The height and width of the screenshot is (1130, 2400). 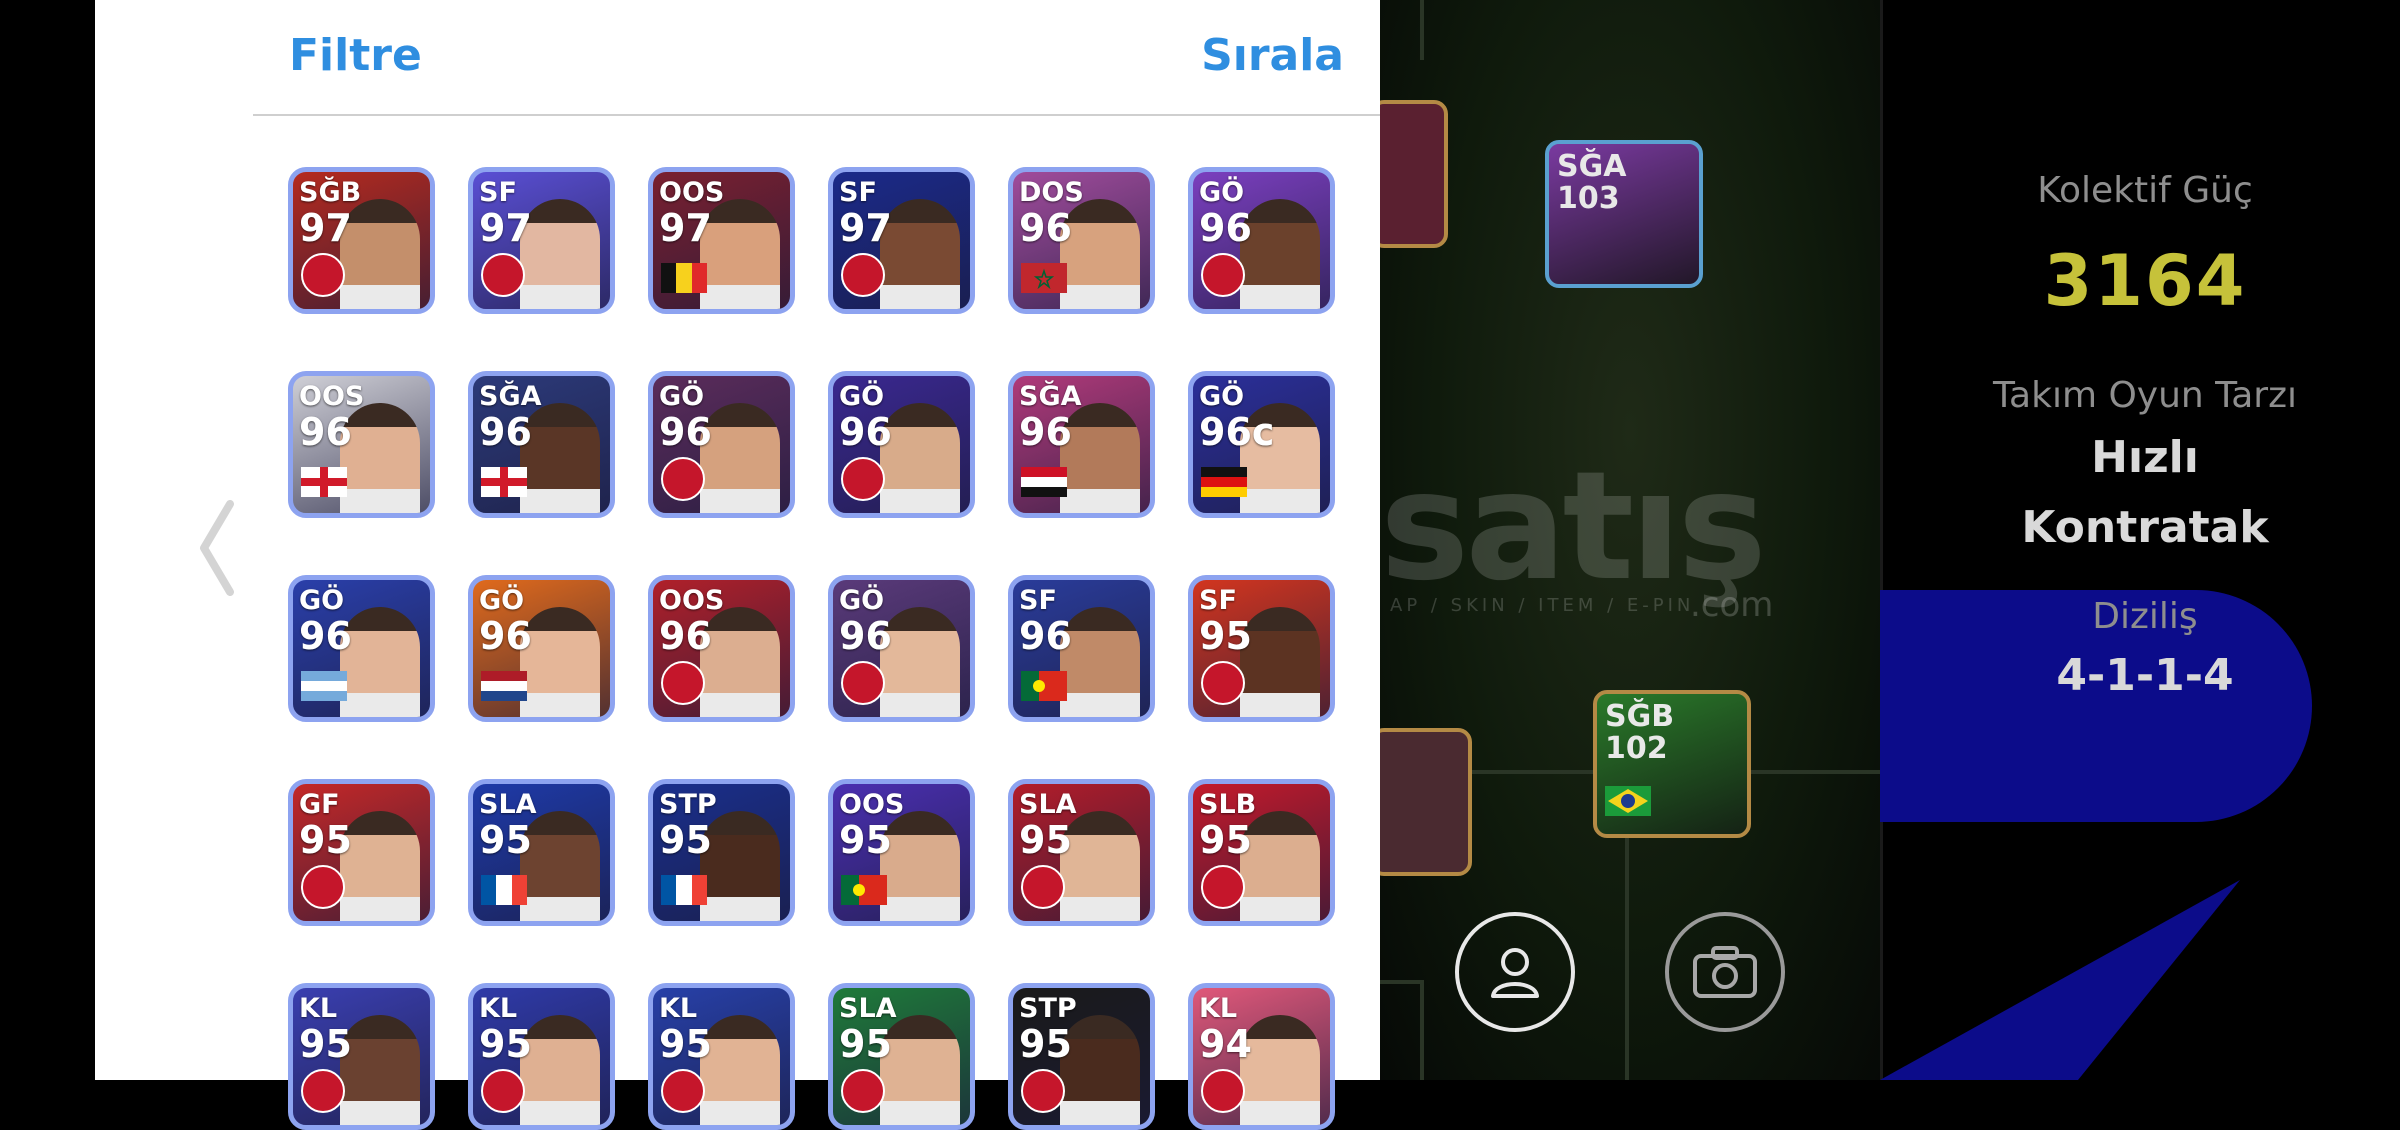 What do you see at coordinates (361, 240) in the screenshot?
I see `player-card: SĞB 97` at bounding box center [361, 240].